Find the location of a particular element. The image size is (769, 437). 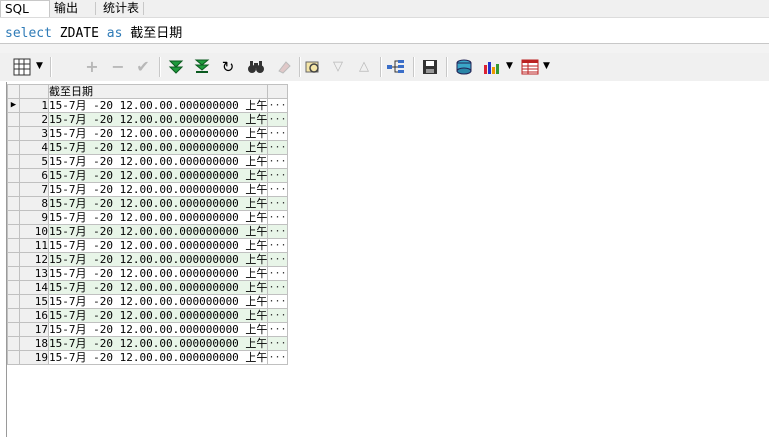

table-row: 6 15-7月 -20 12.00.00.000000000 上午 ··· is located at coordinates (147, 175).